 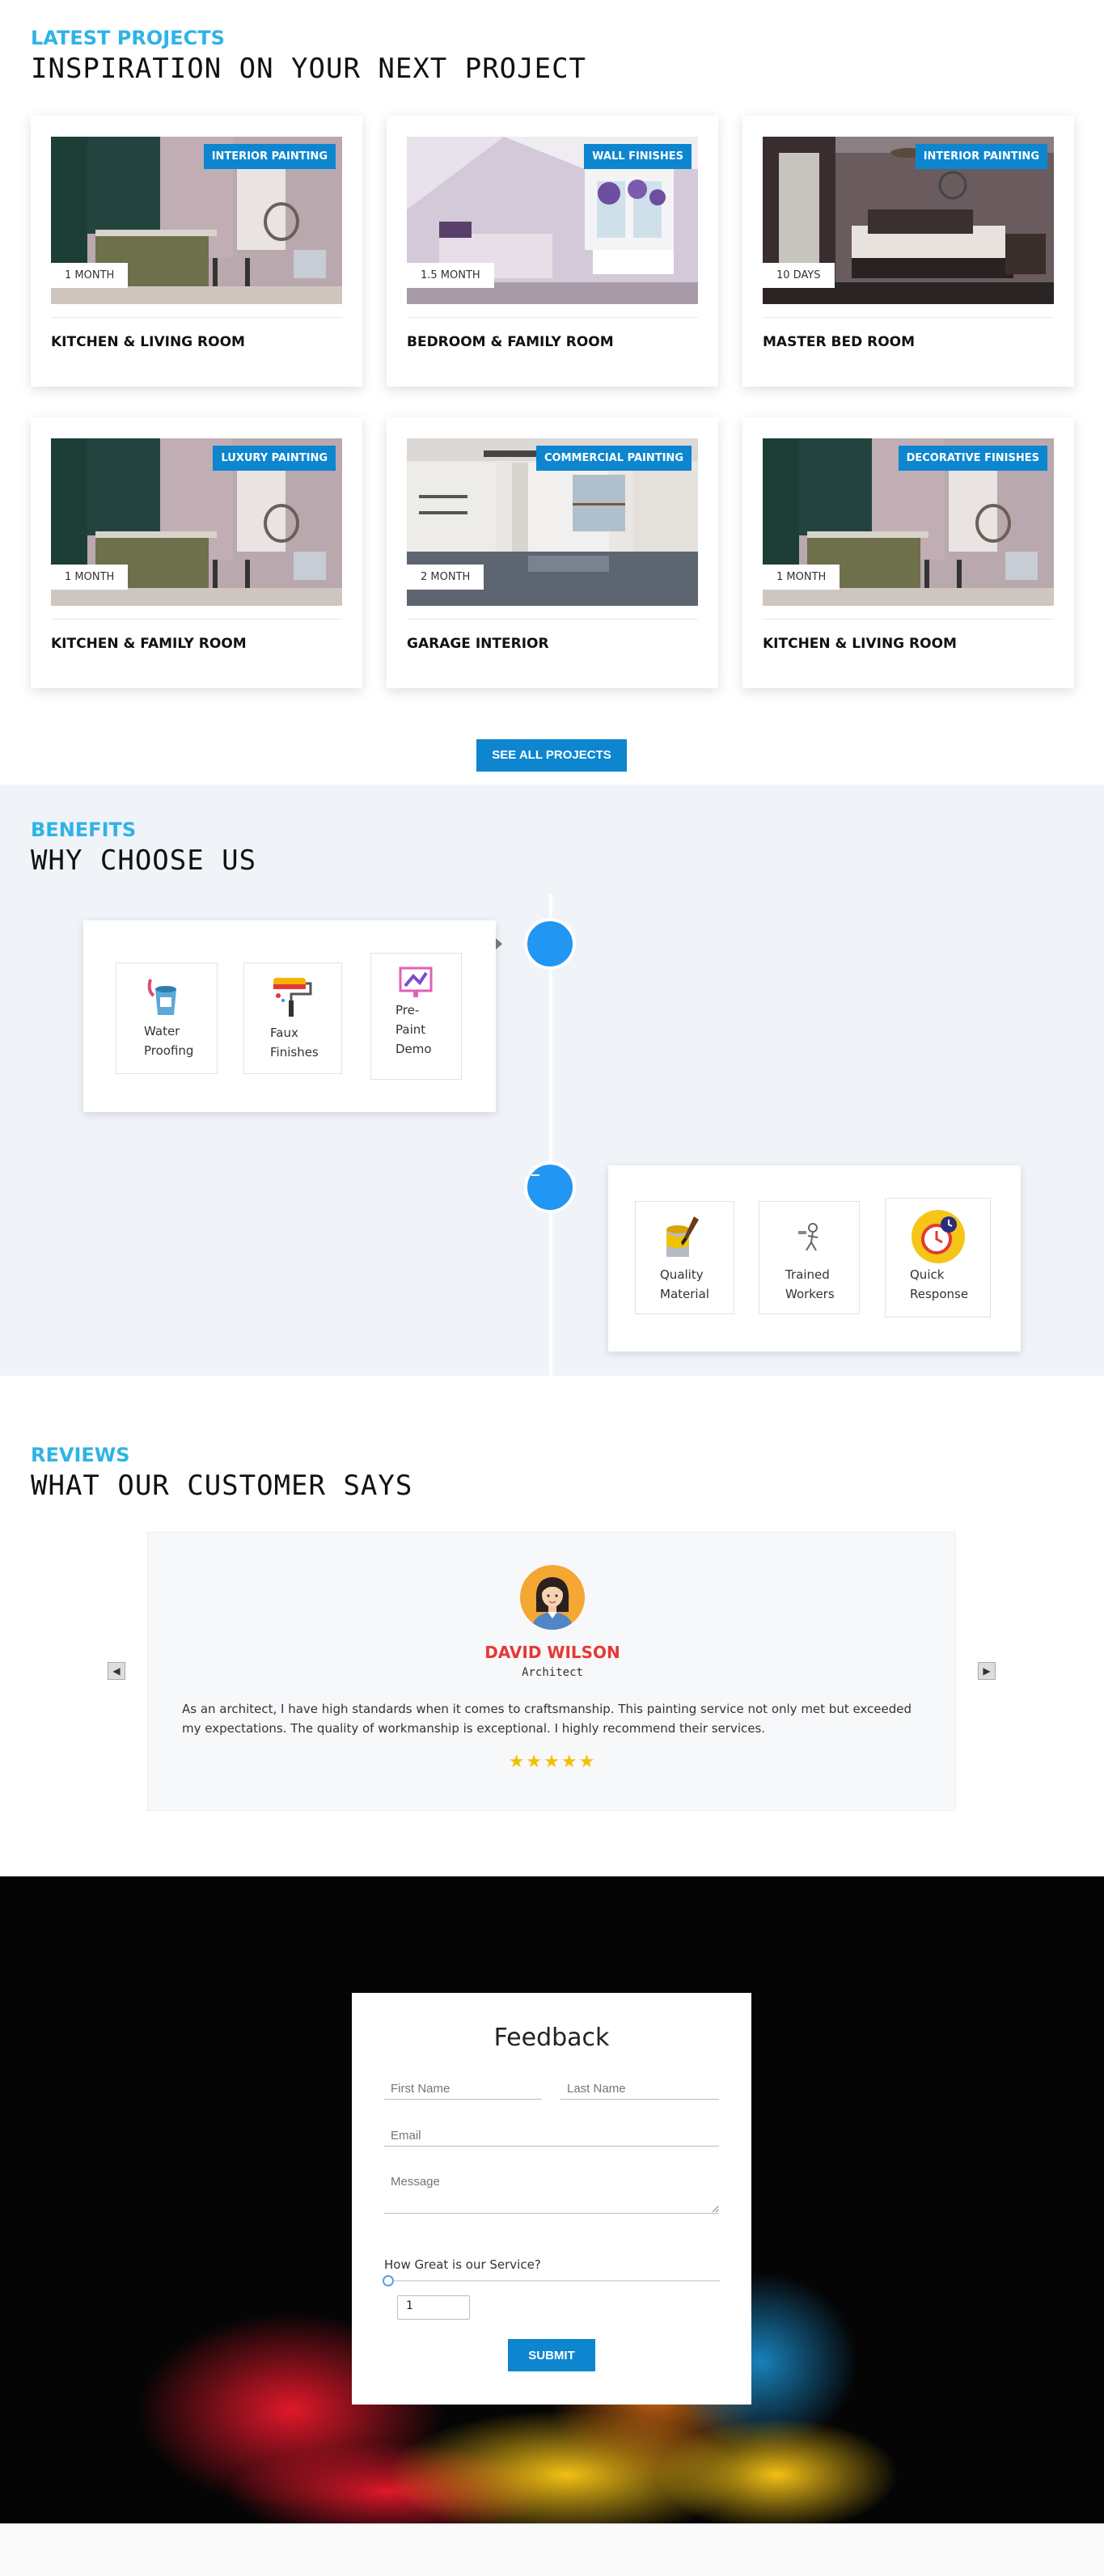 I want to click on project-name: BEDROOM & FAMILY ROOM, so click(x=511, y=342).